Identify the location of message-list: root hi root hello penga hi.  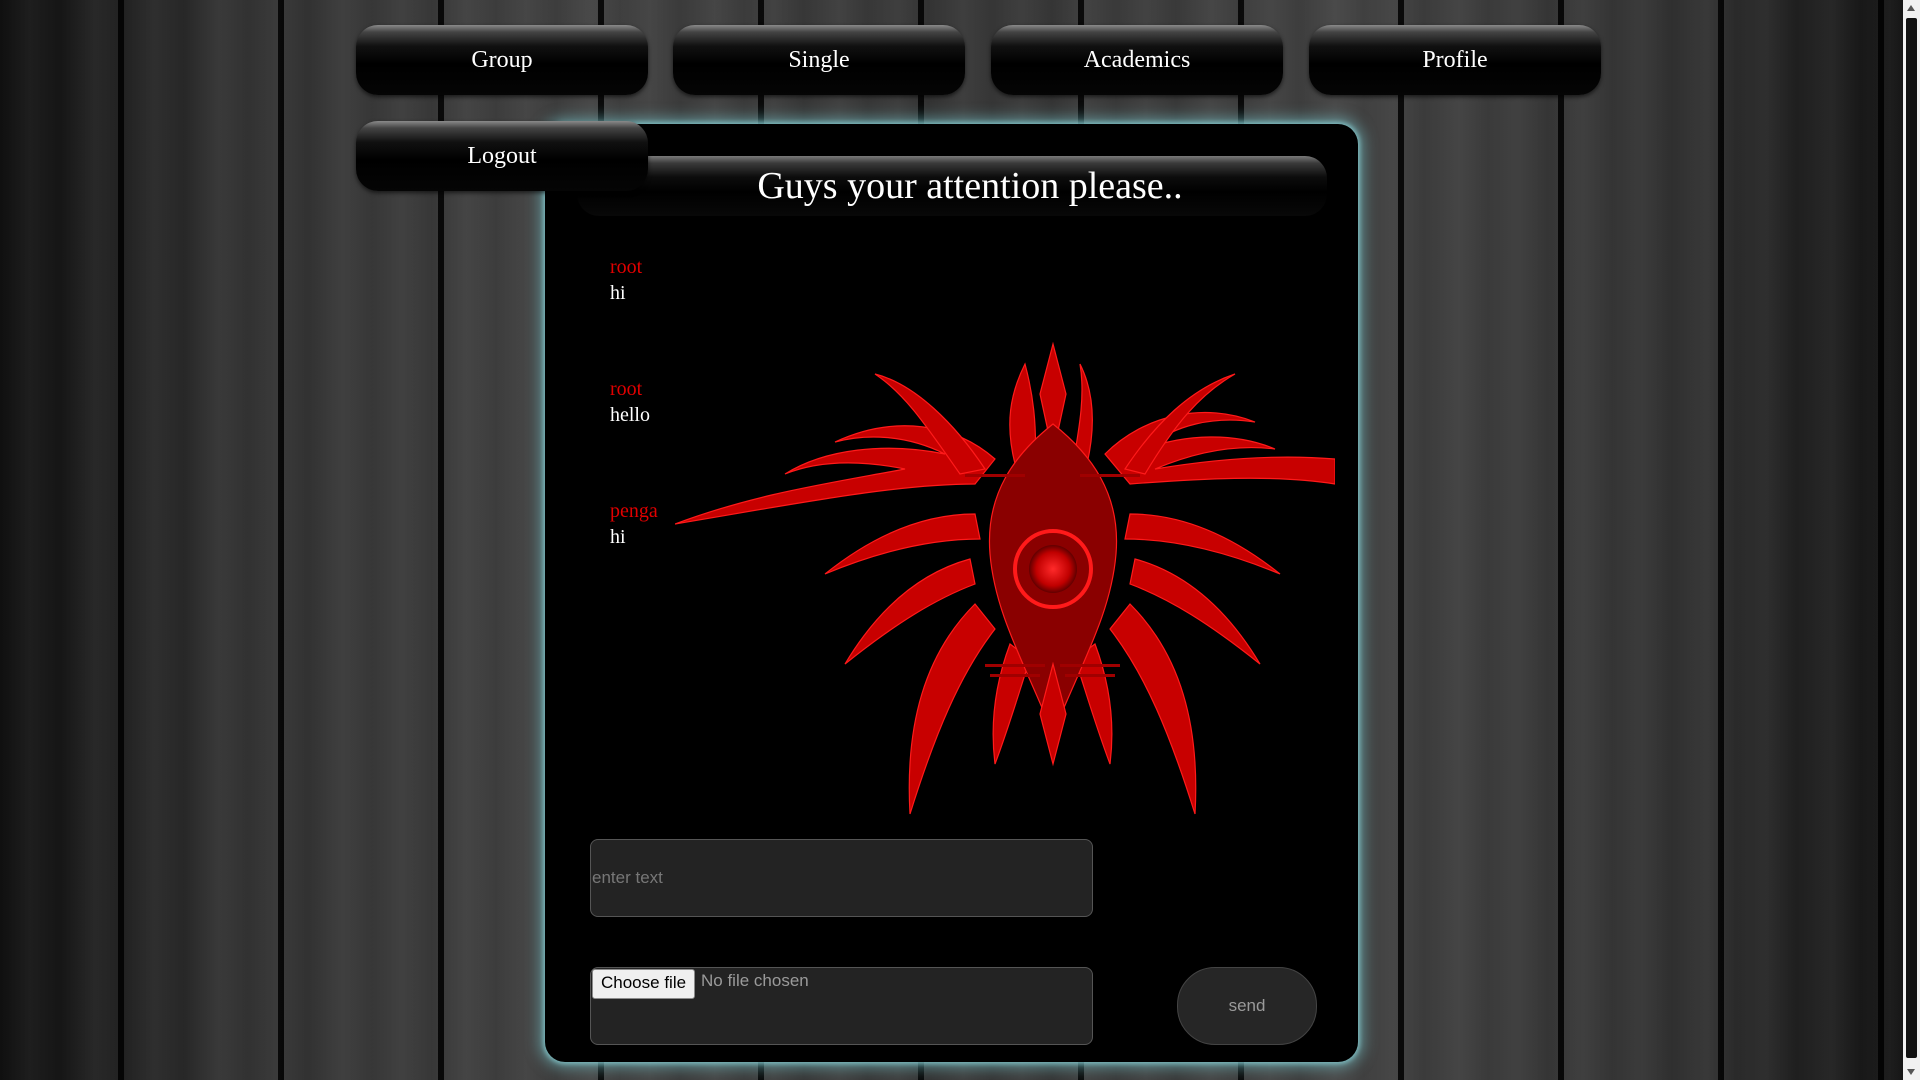
(760, 437).